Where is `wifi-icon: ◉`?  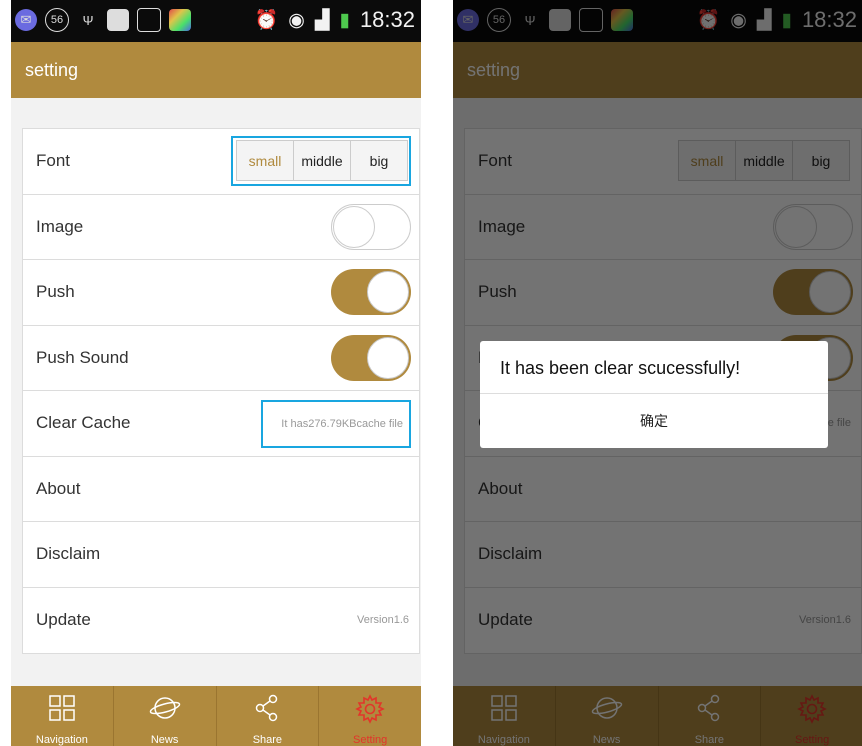
wifi-icon: ◉ is located at coordinates (296, 20).